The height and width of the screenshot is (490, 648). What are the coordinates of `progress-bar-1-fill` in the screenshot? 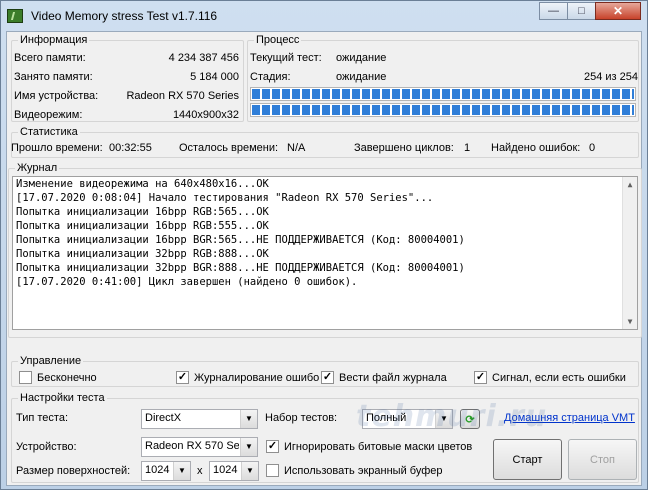 It's located at (443, 94).